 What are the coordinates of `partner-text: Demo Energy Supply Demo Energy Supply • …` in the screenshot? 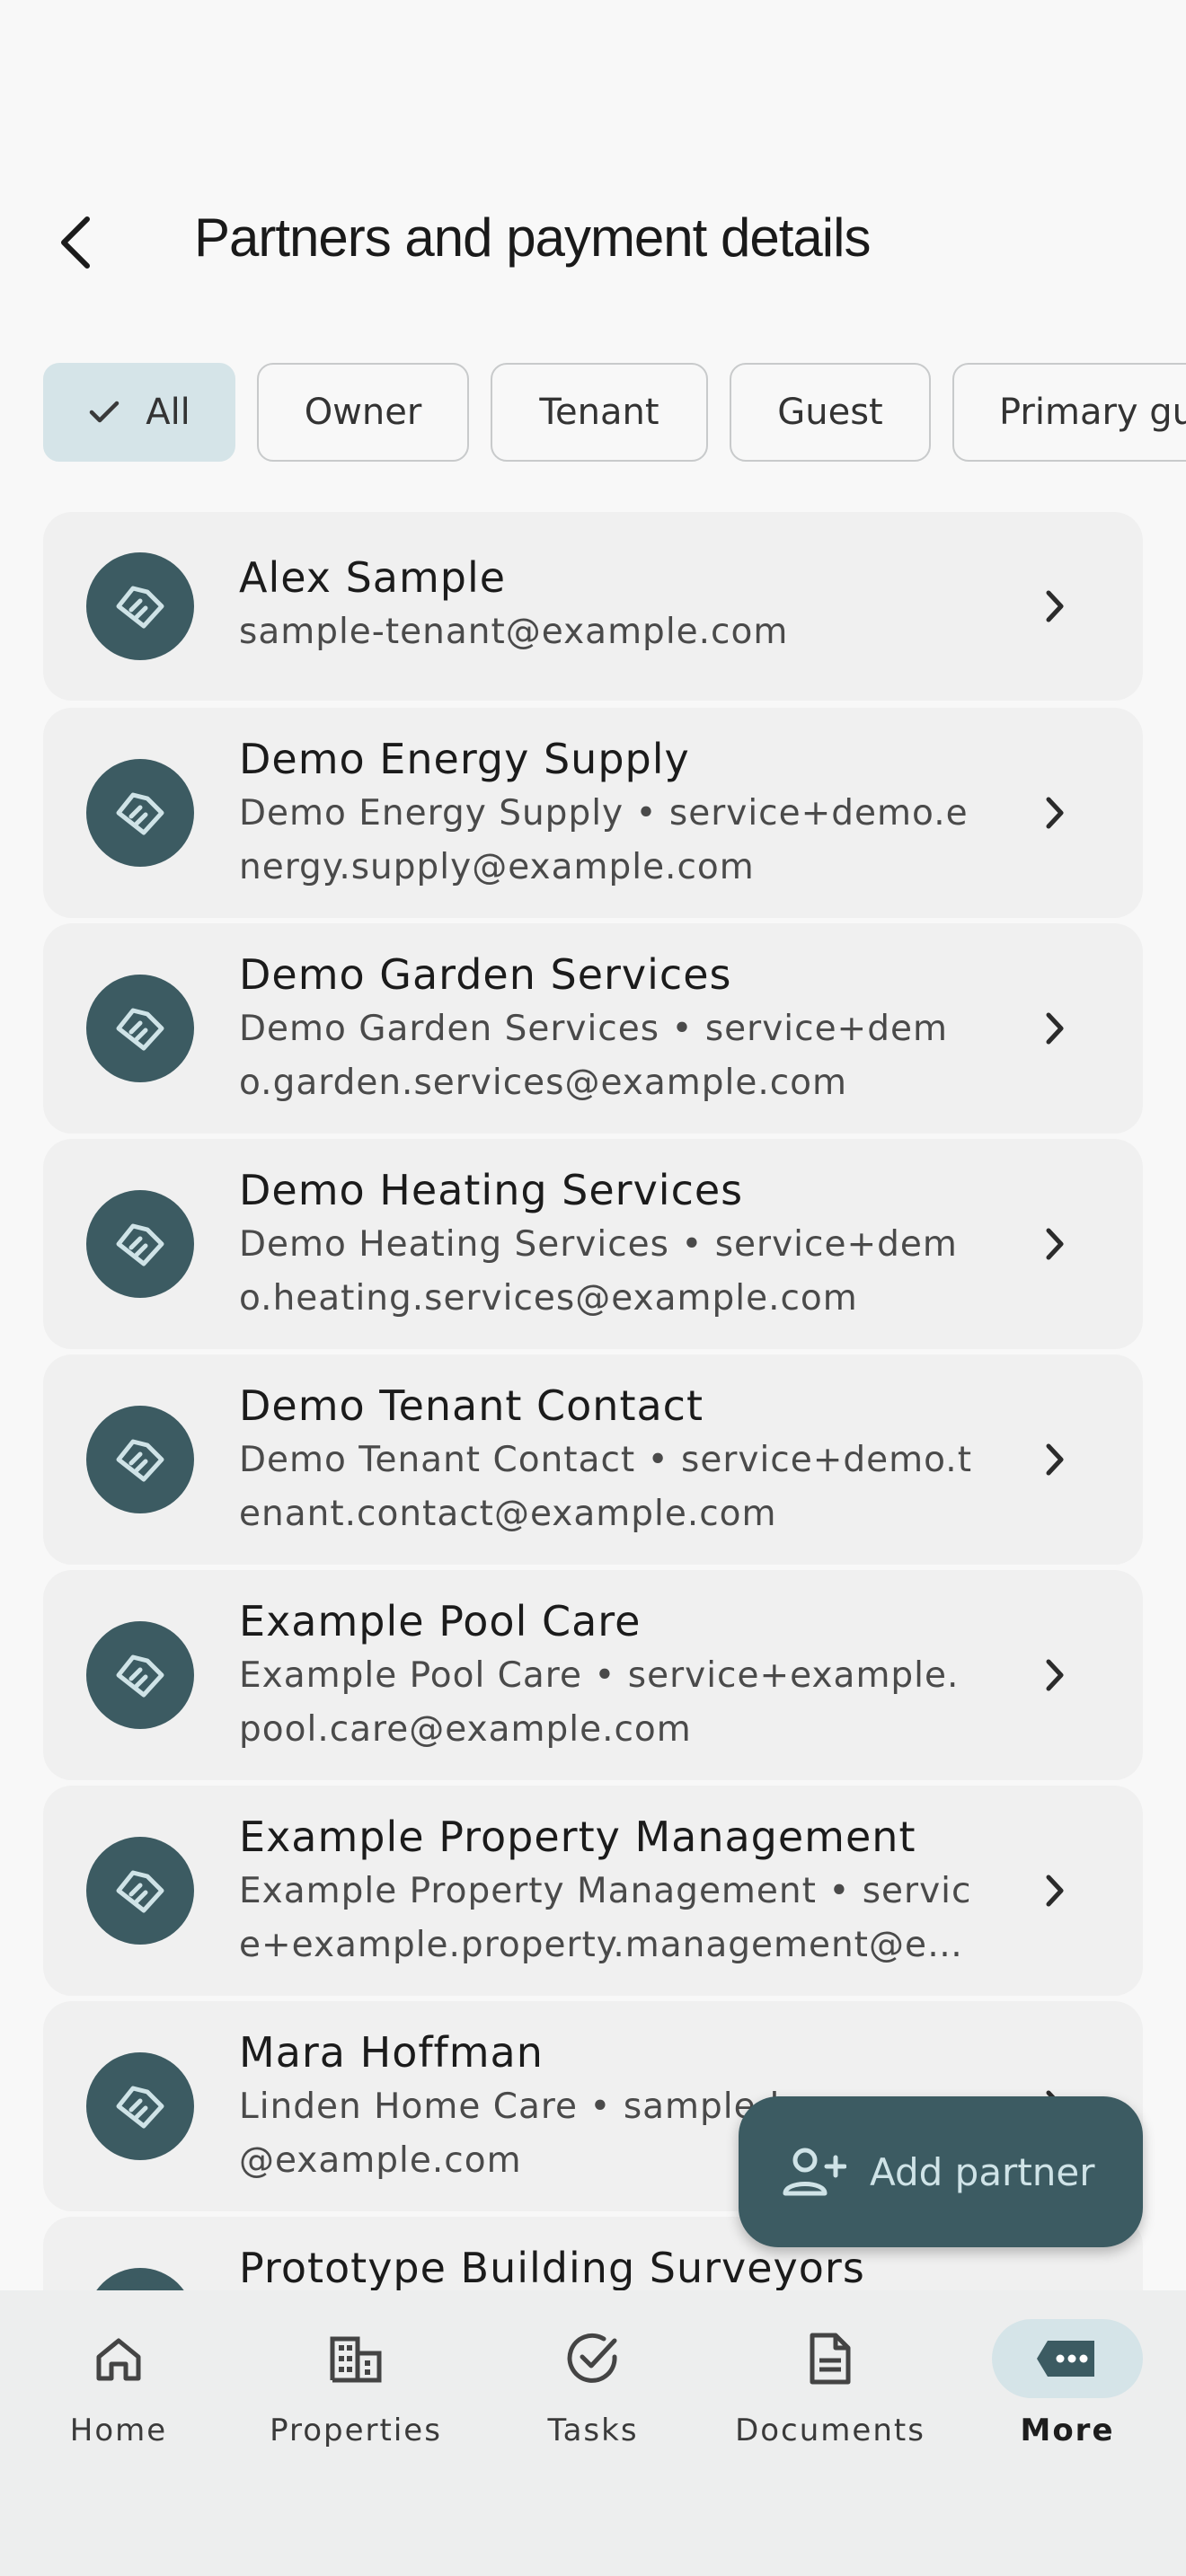 It's located at (610, 813).